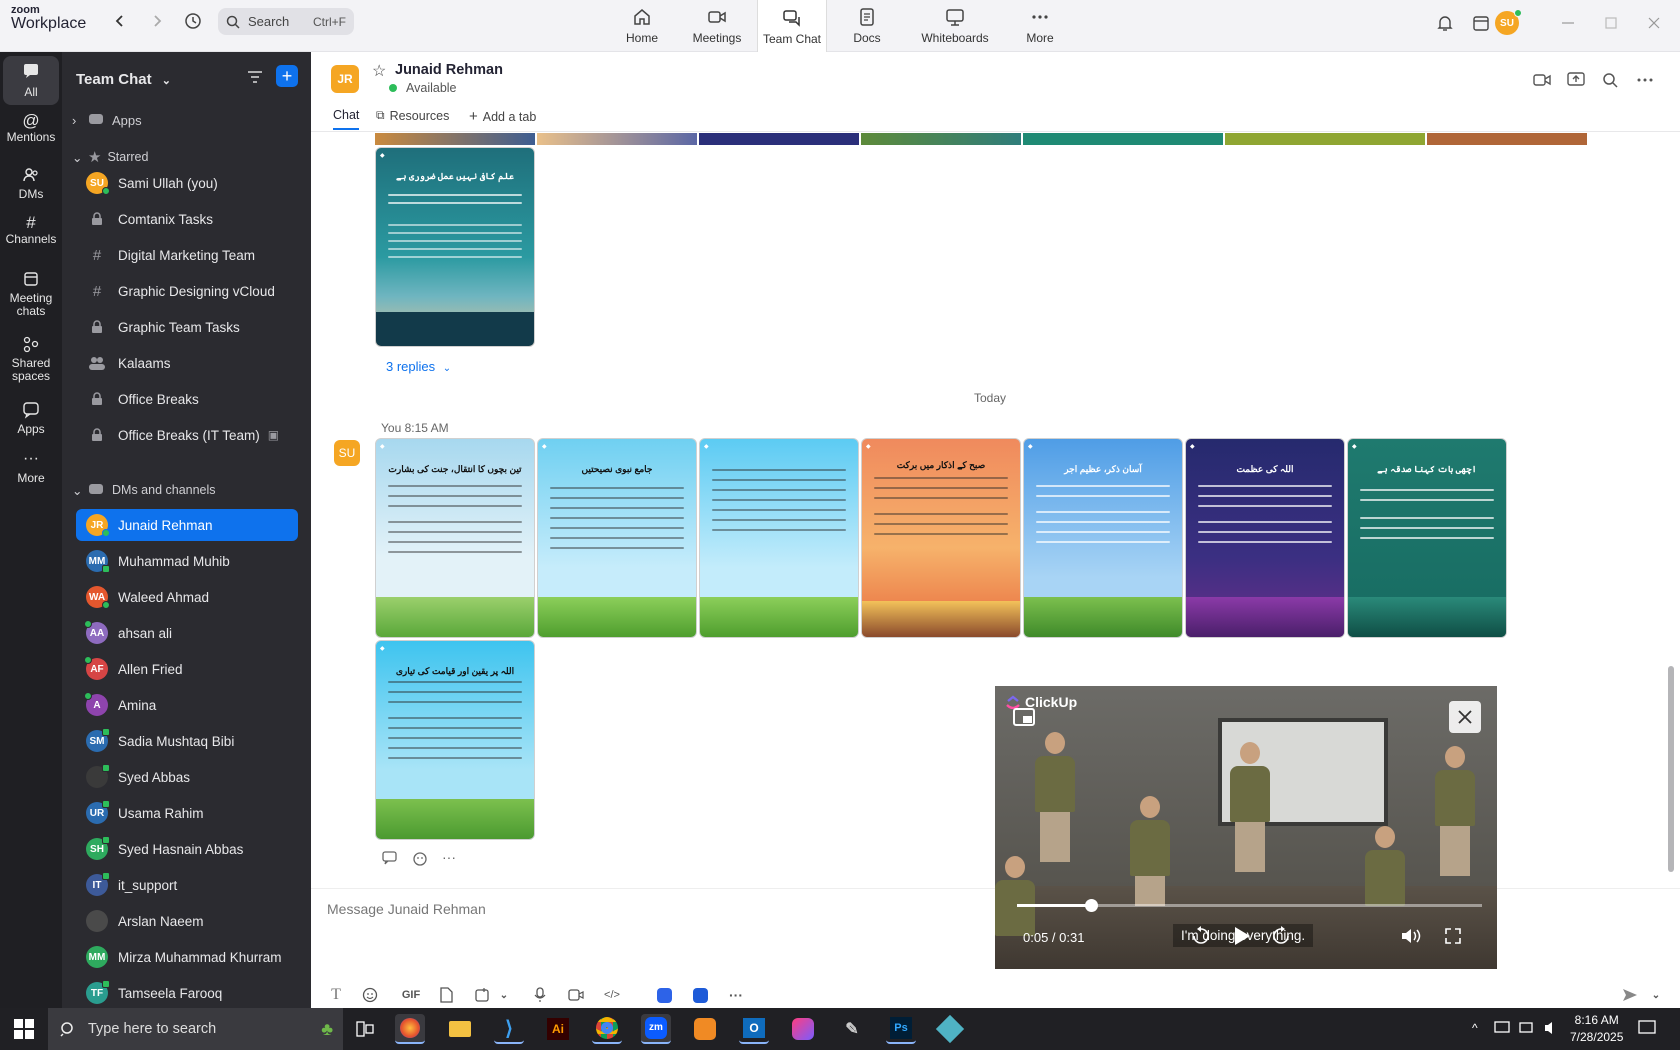  What do you see at coordinates (455, 740) in the screenshot?
I see `shared-image: ◆ اللہ پر یقین اور قیامت کی تیاری` at bounding box center [455, 740].